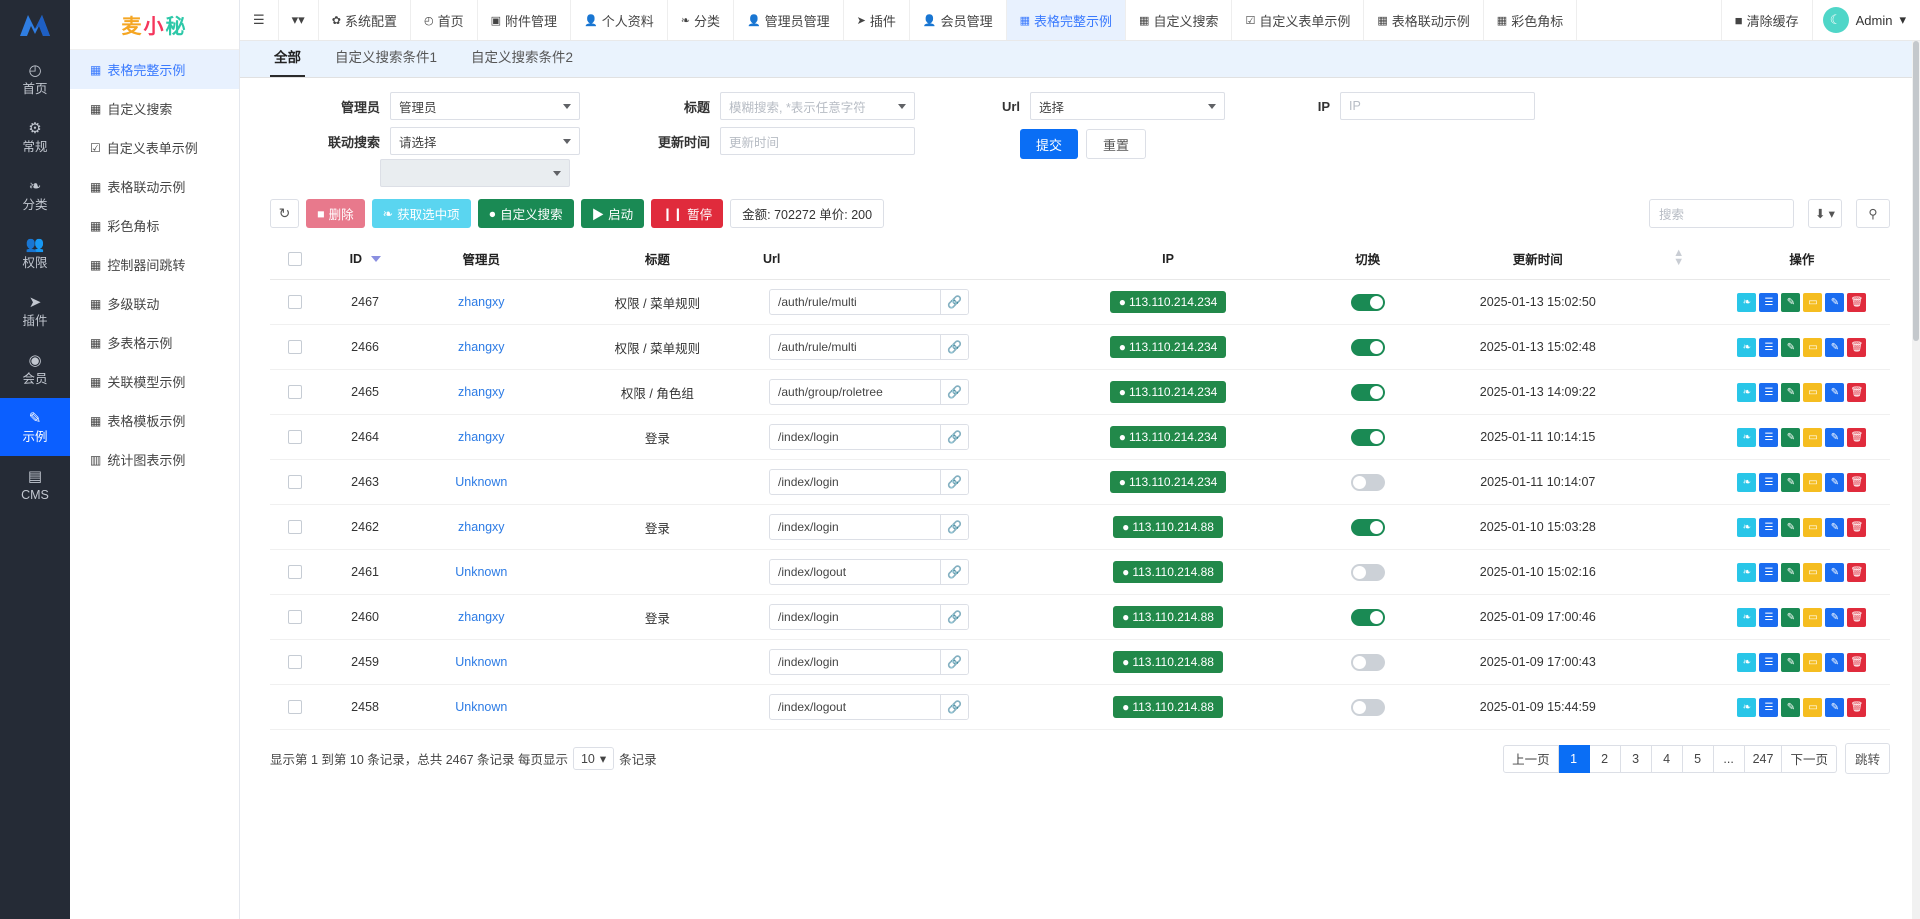 The width and height of the screenshot is (1920, 919). I want to click on admin-link: Unknown, so click(481, 572).